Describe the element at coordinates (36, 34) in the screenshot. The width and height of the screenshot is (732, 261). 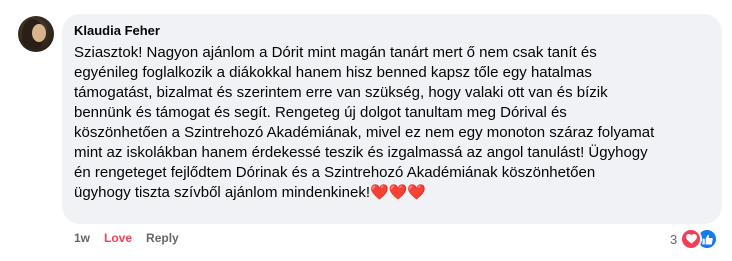
I see `avatar` at that location.